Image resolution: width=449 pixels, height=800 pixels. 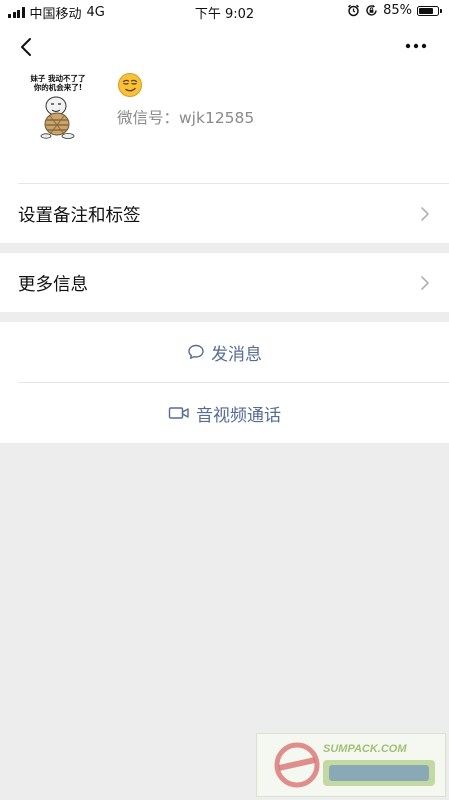 I want to click on watermark-logo: SUMPACK.COM, so click(x=351, y=765).